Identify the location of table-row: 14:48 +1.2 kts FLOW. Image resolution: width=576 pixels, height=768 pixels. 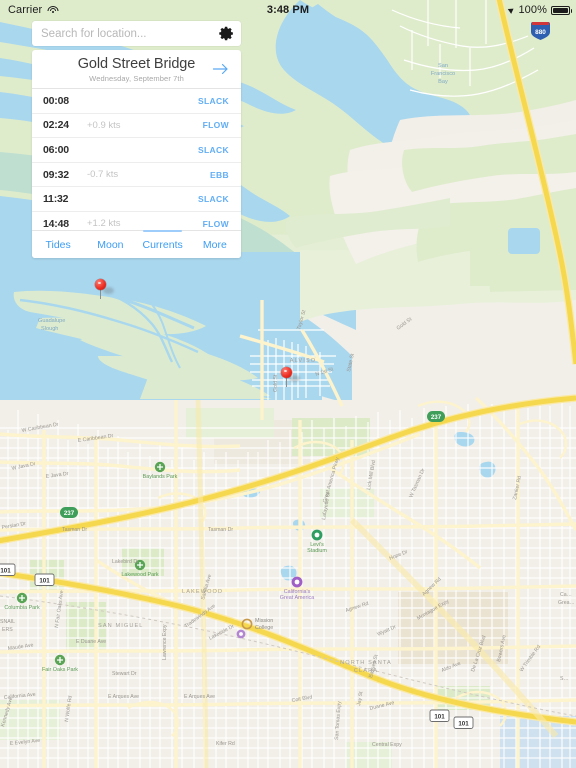
(136, 220).